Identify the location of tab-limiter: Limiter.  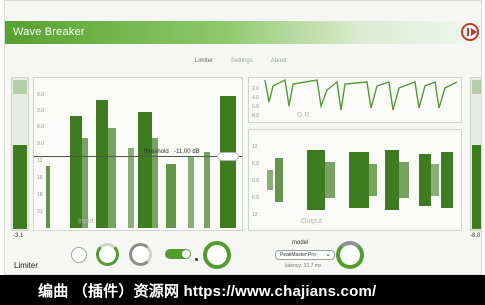
(204, 61).